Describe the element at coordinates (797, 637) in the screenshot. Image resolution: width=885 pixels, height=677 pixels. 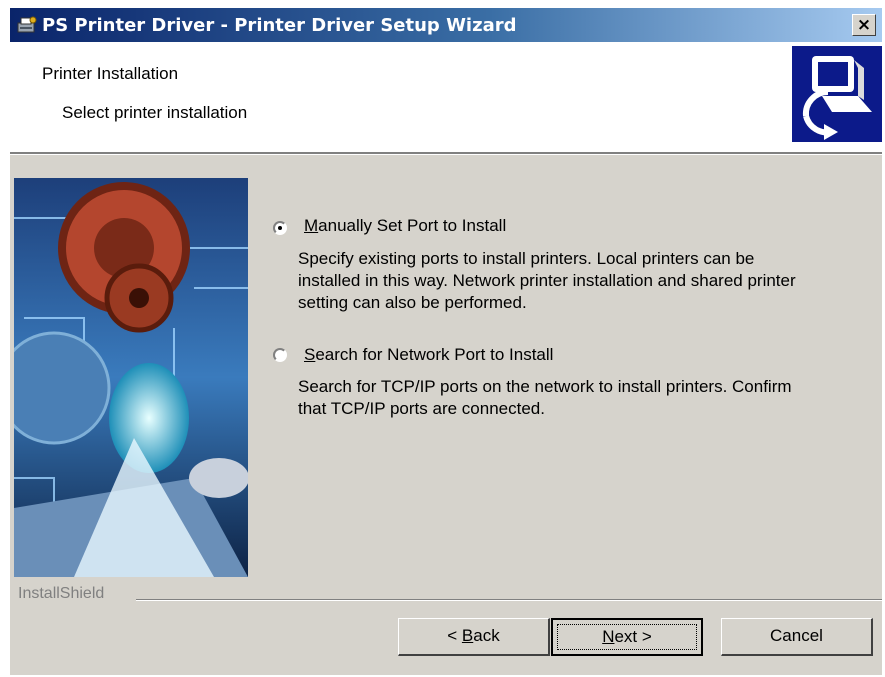
I see `cancel-button: Cancel` at that location.